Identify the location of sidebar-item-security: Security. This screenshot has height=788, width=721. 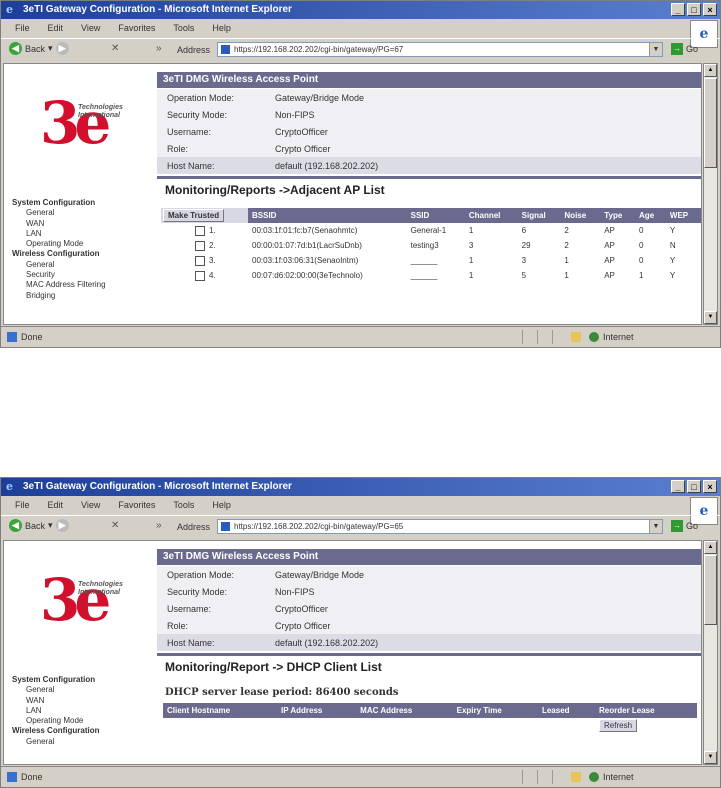
(59, 275).